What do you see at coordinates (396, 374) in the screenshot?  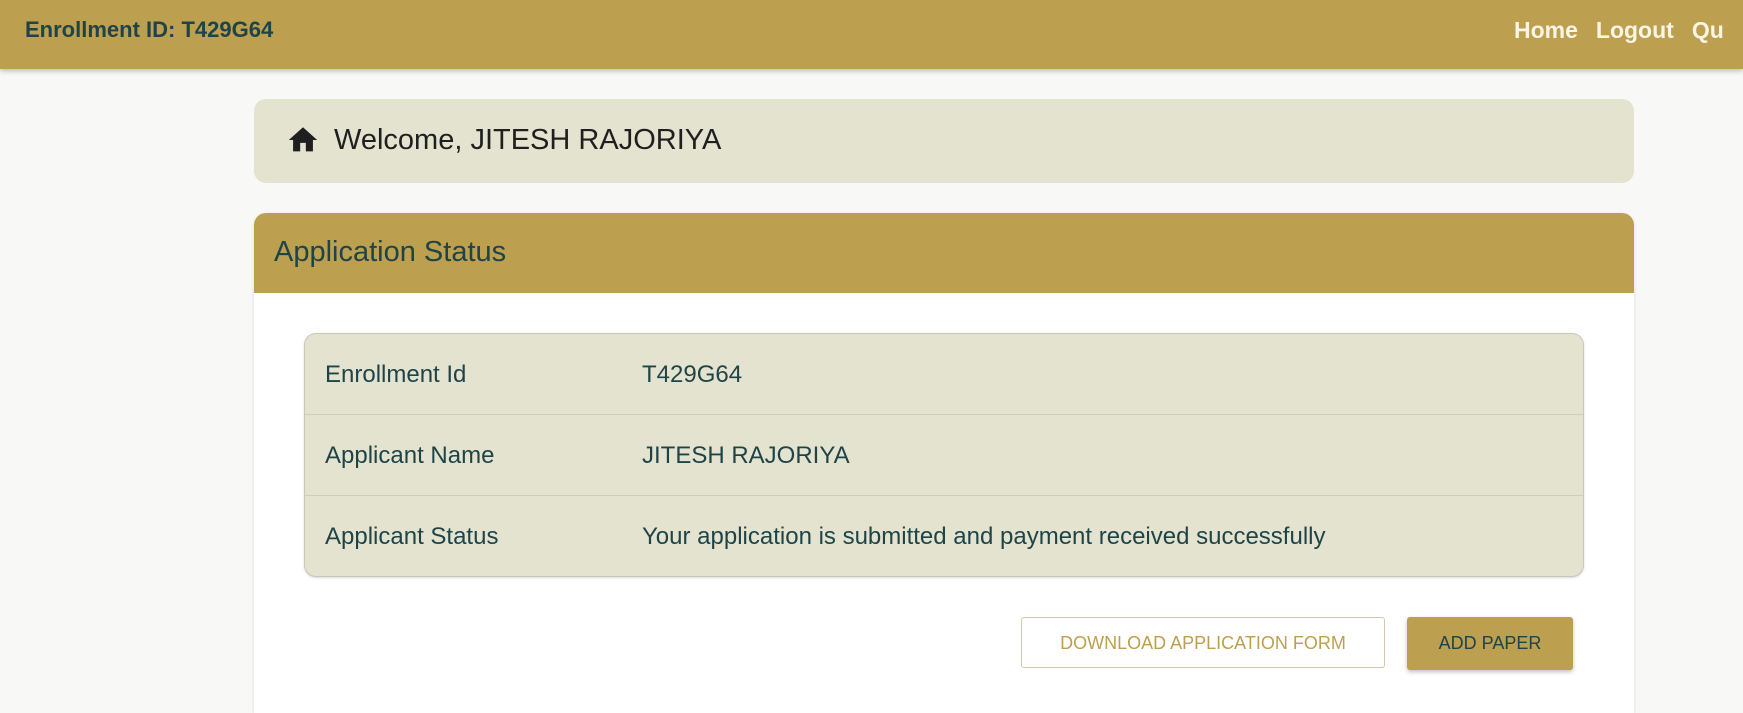 I see `row-label: Enrollment Id` at bounding box center [396, 374].